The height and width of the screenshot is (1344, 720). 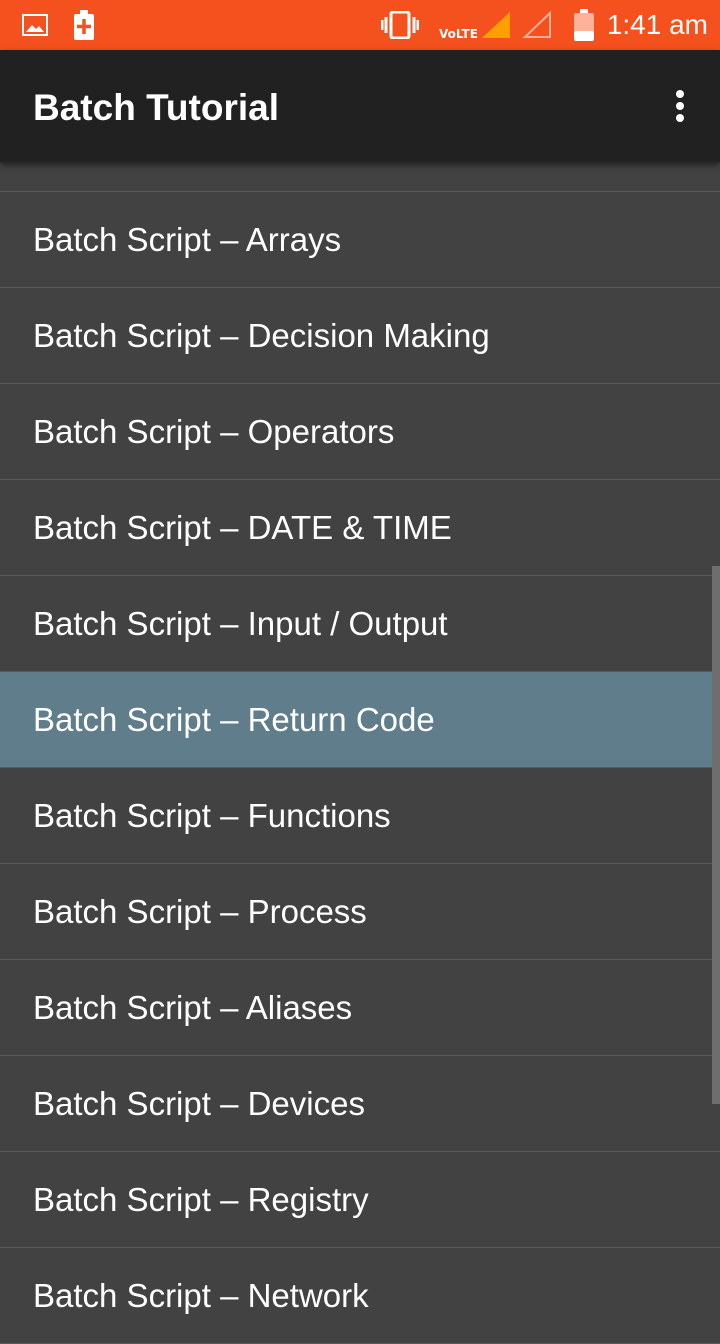 What do you see at coordinates (584, 25) in the screenshot?
I see `battery-icon` at bounding box center [584, 25].